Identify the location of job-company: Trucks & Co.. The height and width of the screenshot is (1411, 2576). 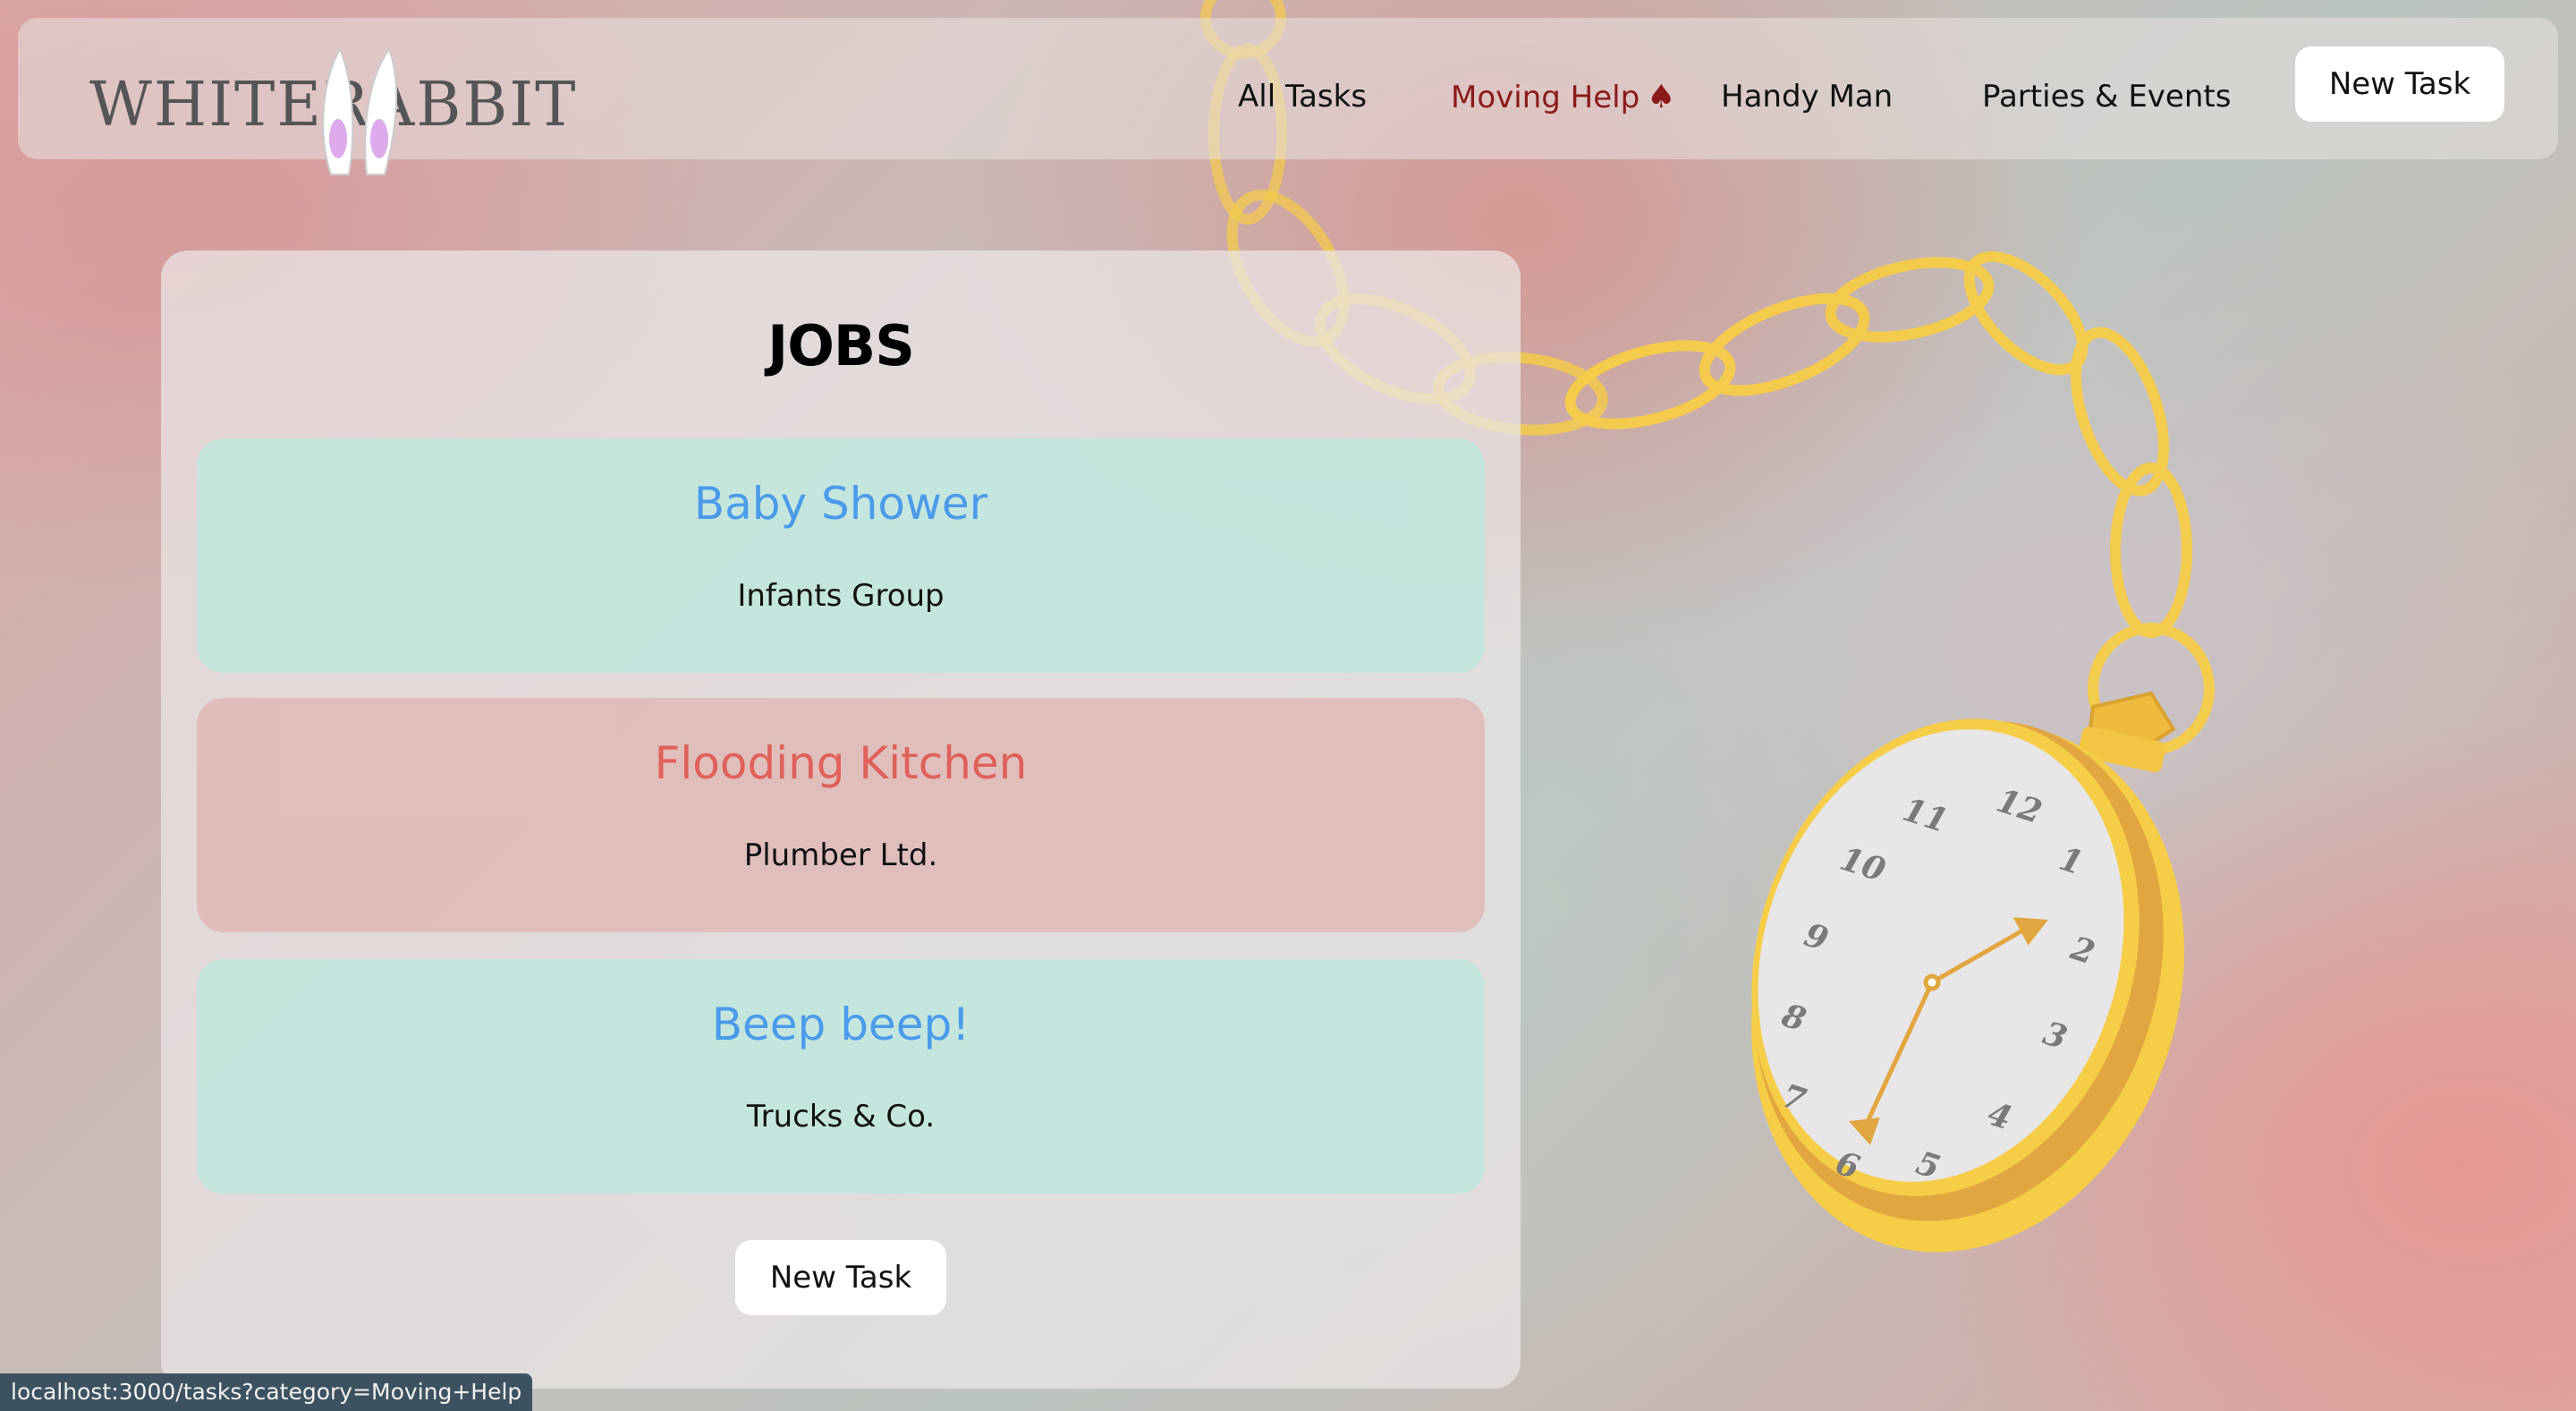
(841, 1117).